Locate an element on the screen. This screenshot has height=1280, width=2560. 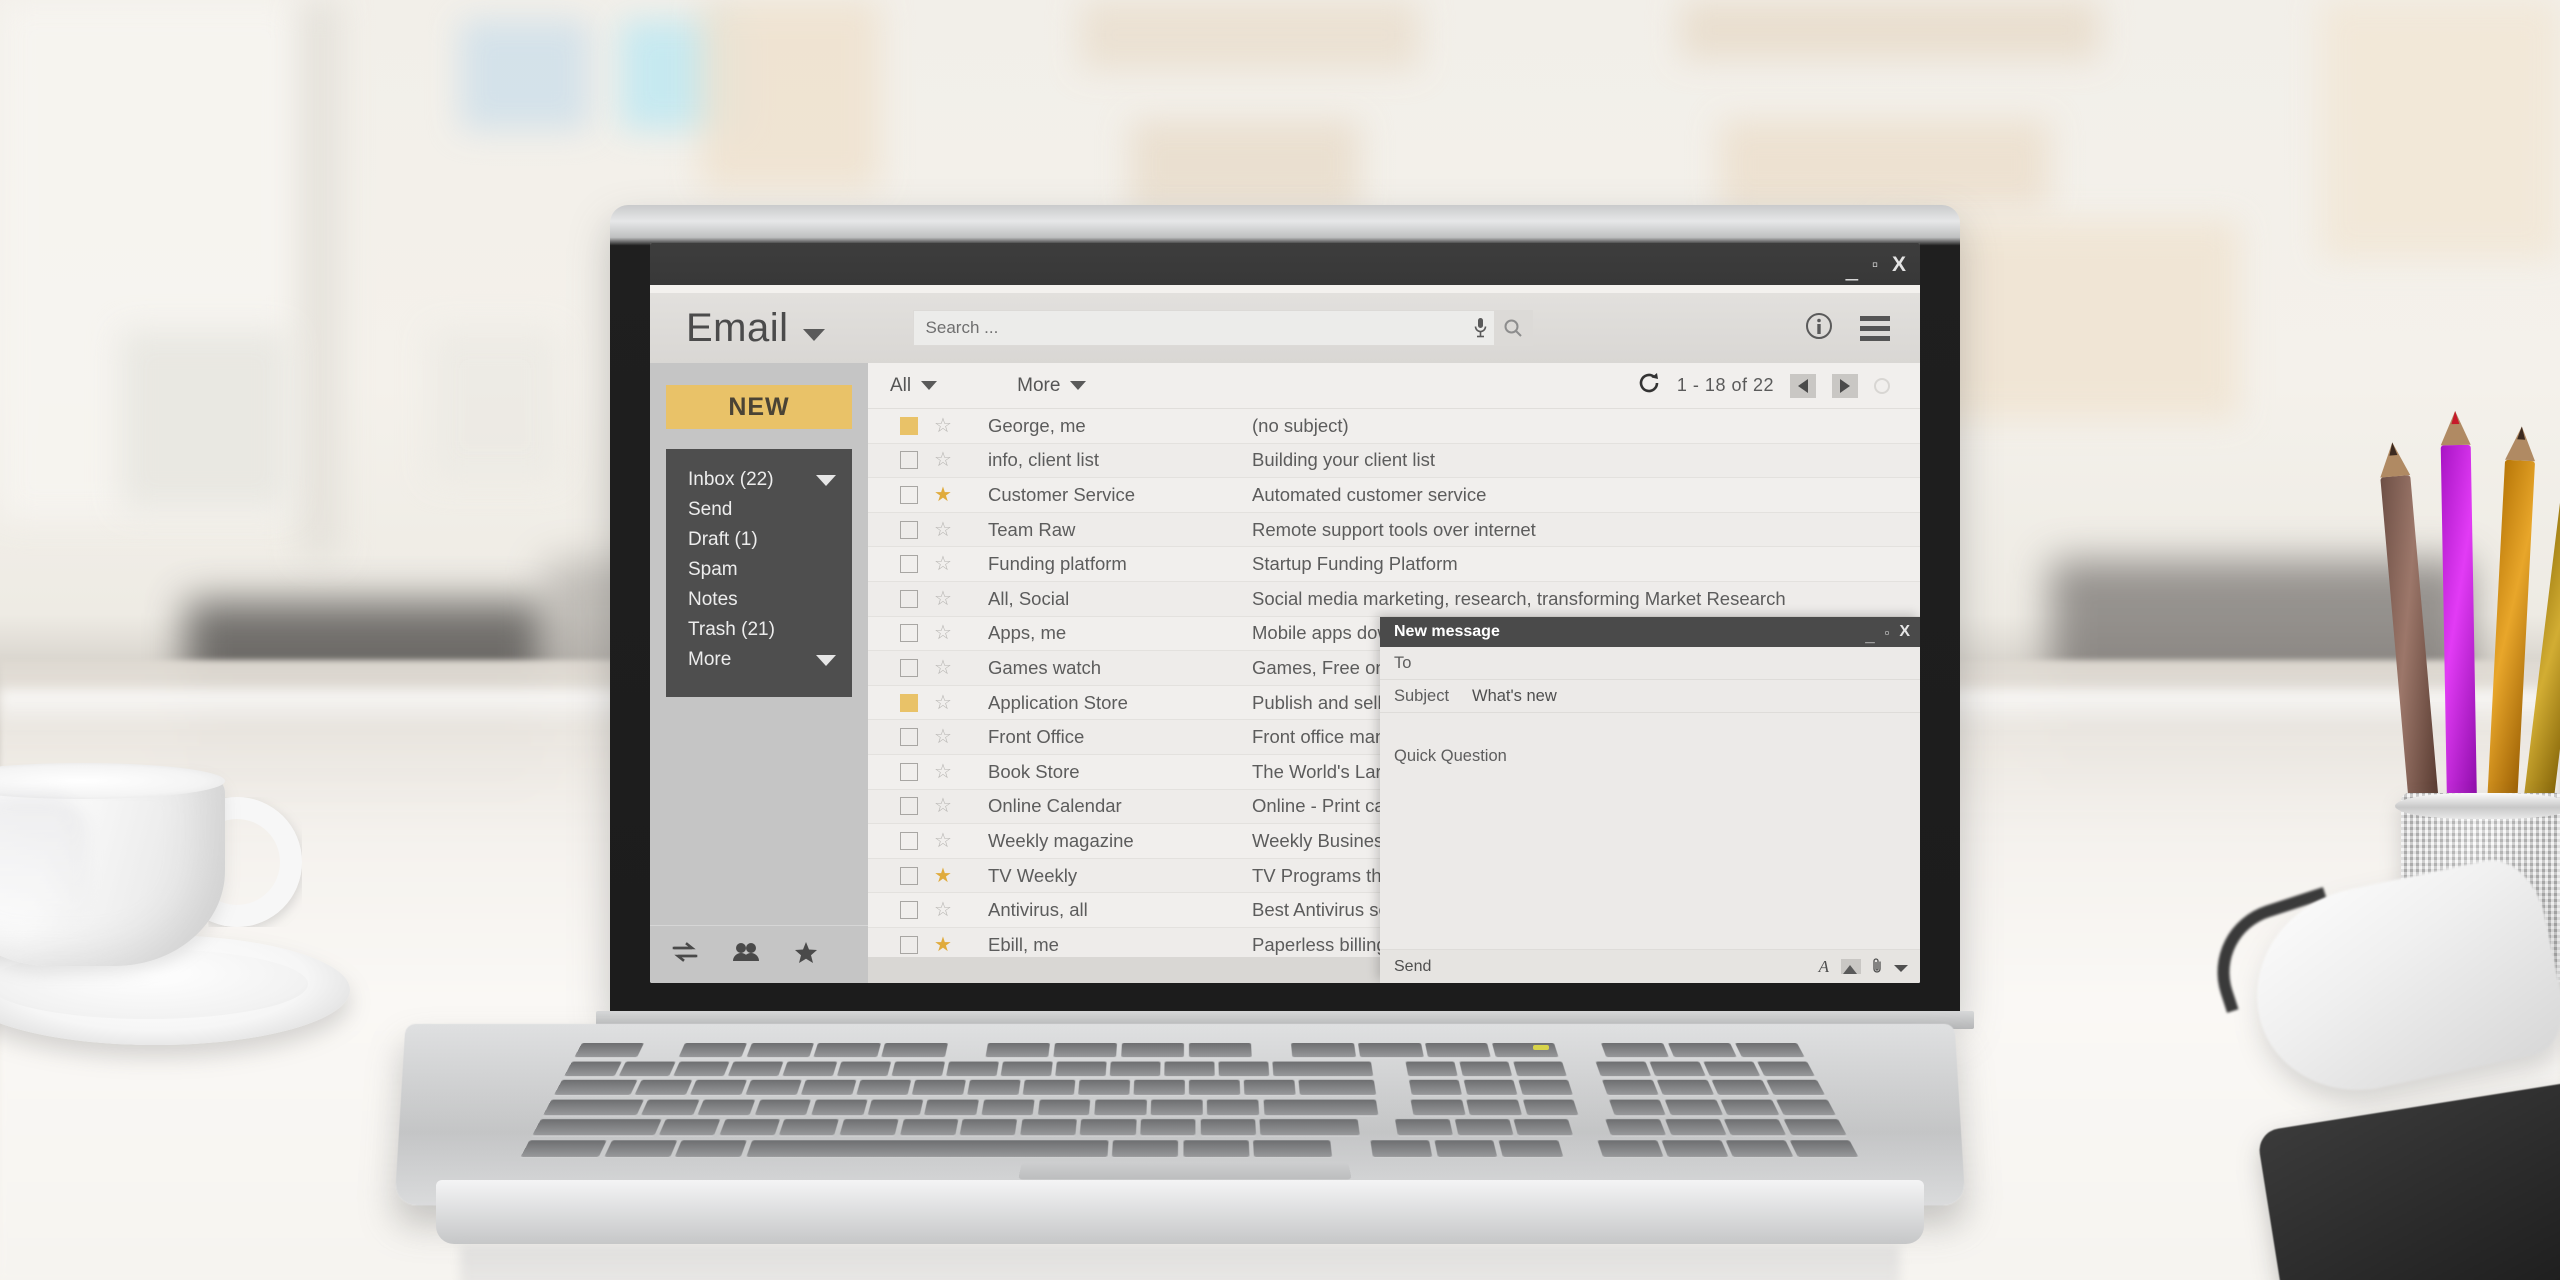
attach-file-icon is located at coordinates (1877, 967).